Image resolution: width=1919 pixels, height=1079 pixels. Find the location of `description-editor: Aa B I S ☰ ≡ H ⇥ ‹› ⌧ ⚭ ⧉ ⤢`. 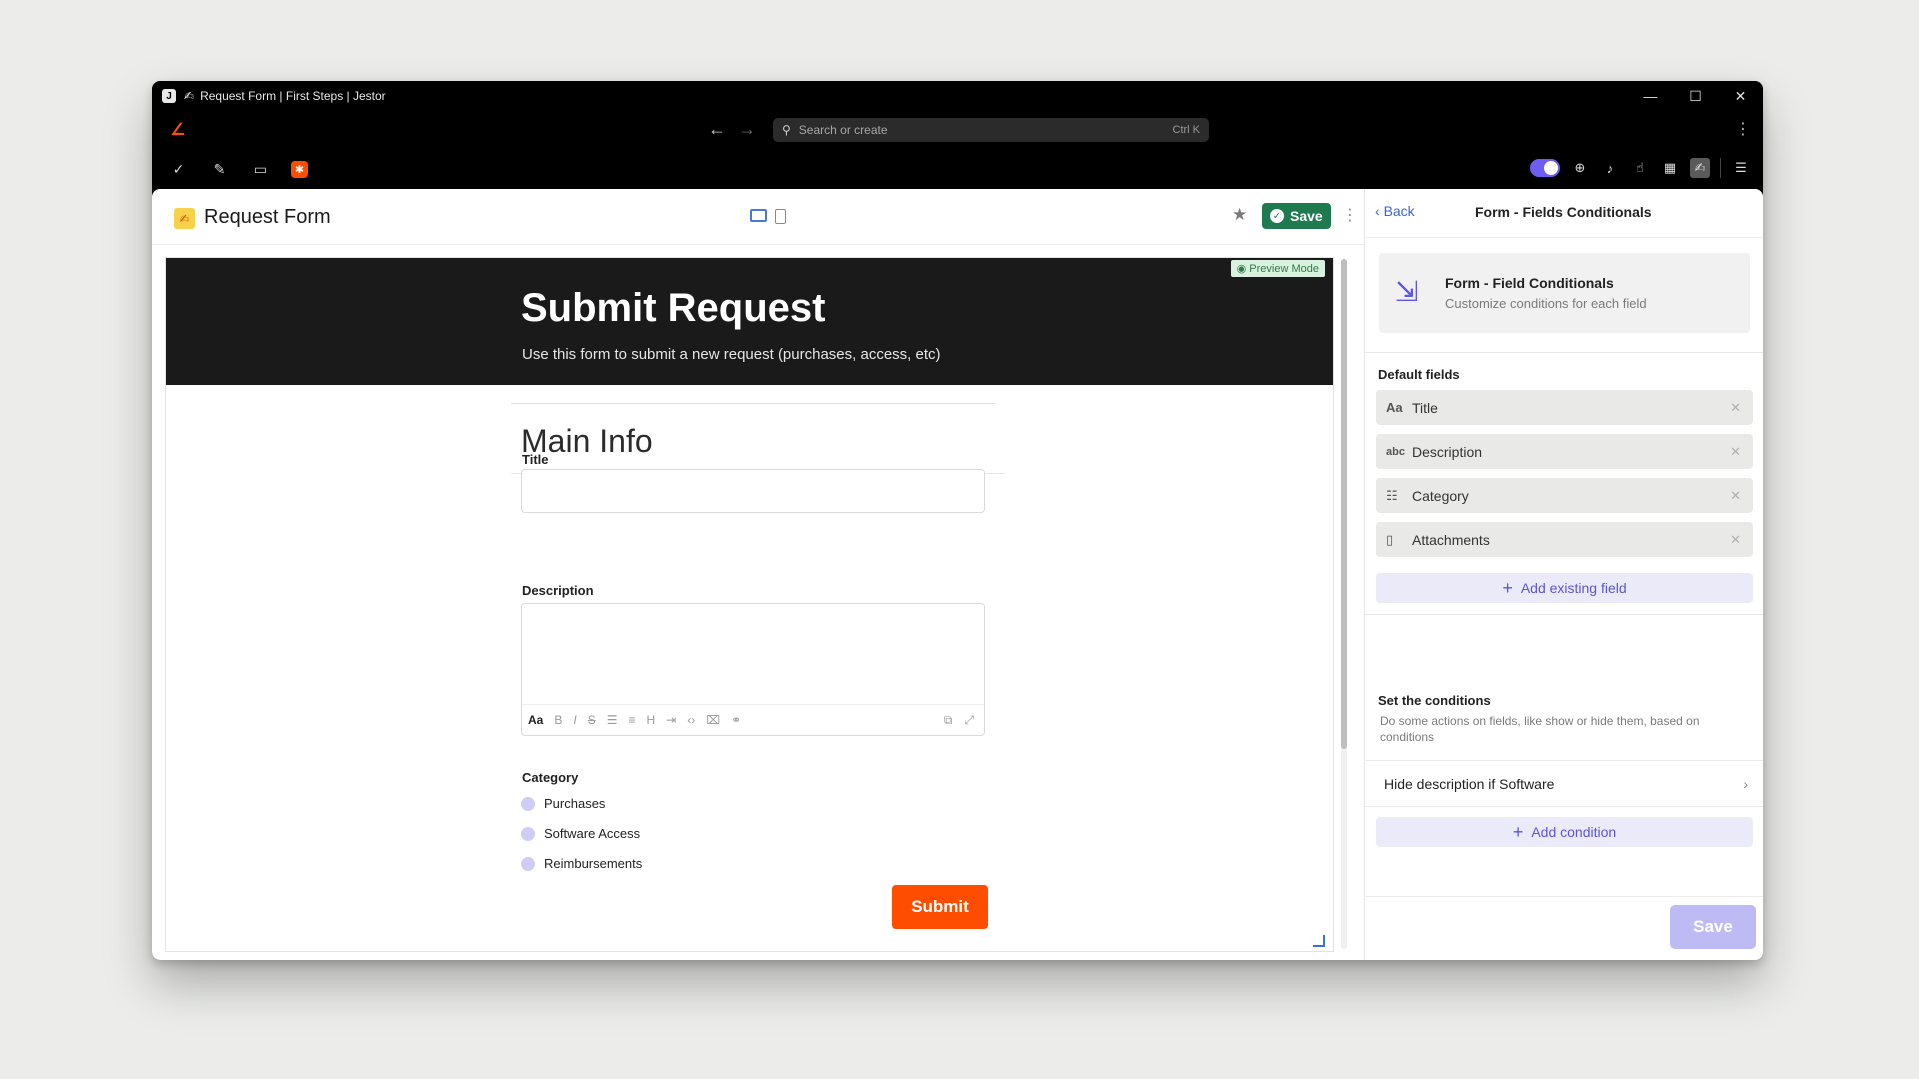

description-editor: Aa B I S ☰ ≡ H ⇥ ‹› ⌧ ⚭ ⧉ ⤢ is located at coordinates (753, 669).